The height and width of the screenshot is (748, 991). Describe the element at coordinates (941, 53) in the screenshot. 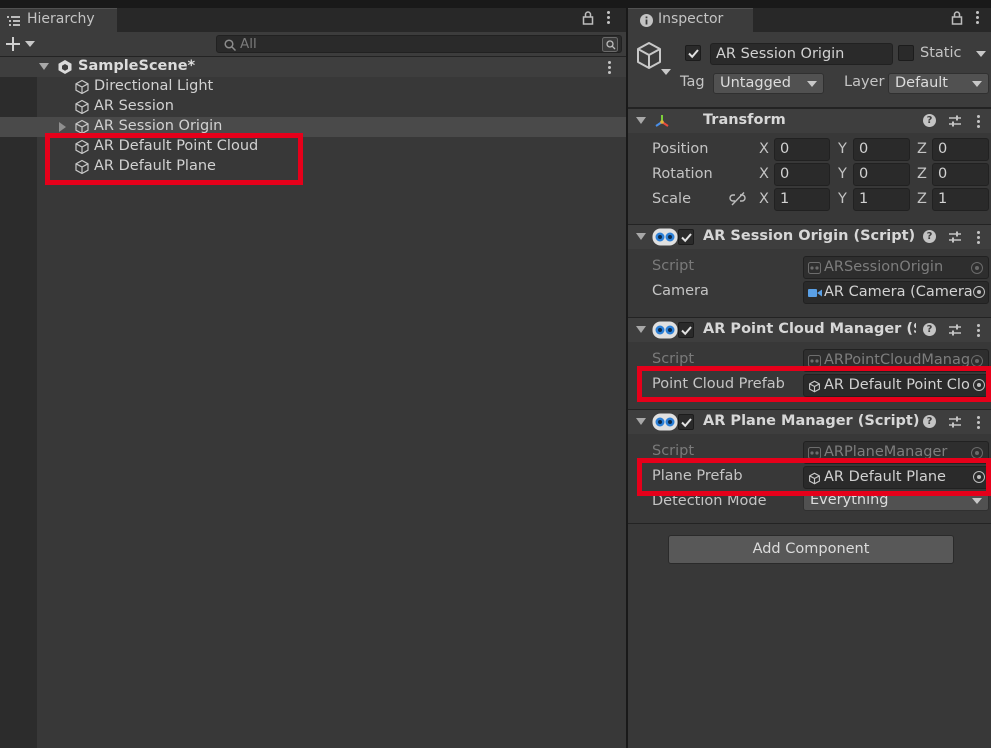

I see `static-label: Static` at that location.